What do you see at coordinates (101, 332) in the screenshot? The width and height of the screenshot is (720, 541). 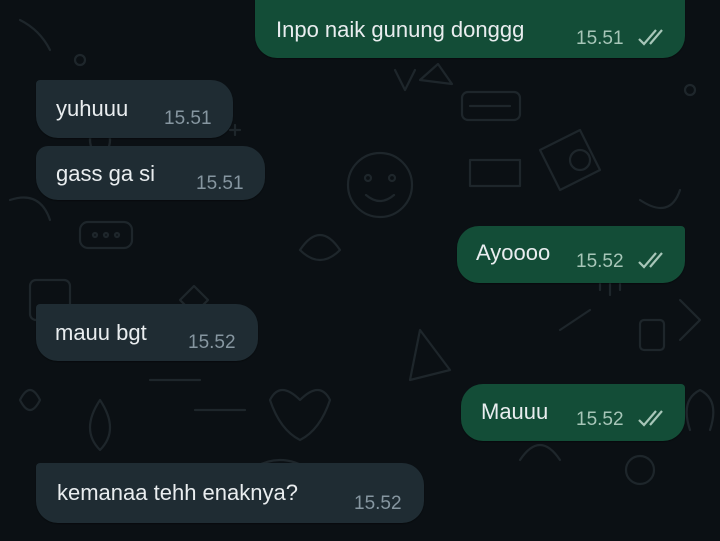 I see `message-text: mauu bgt` at bounding box center [101, 332].